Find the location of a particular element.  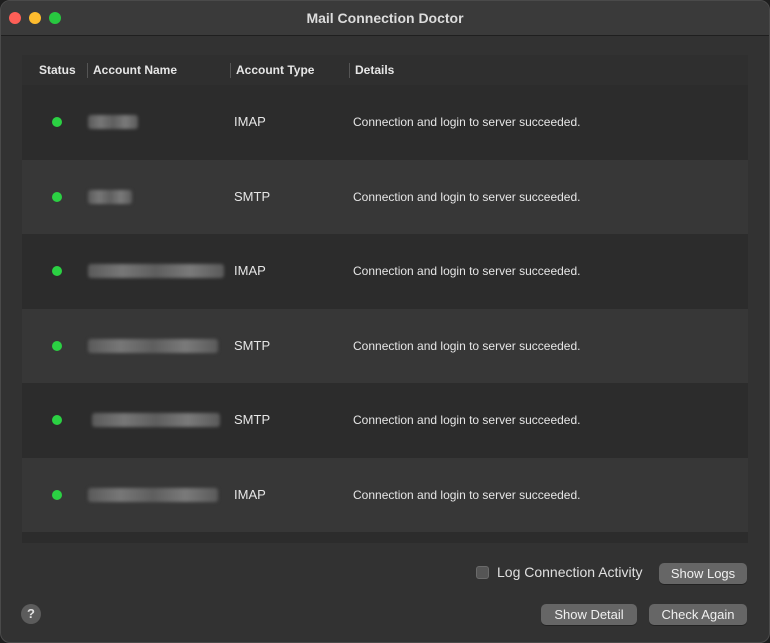

table-header: Status Account Name Account Type Details is located at coordinates (385, 70).